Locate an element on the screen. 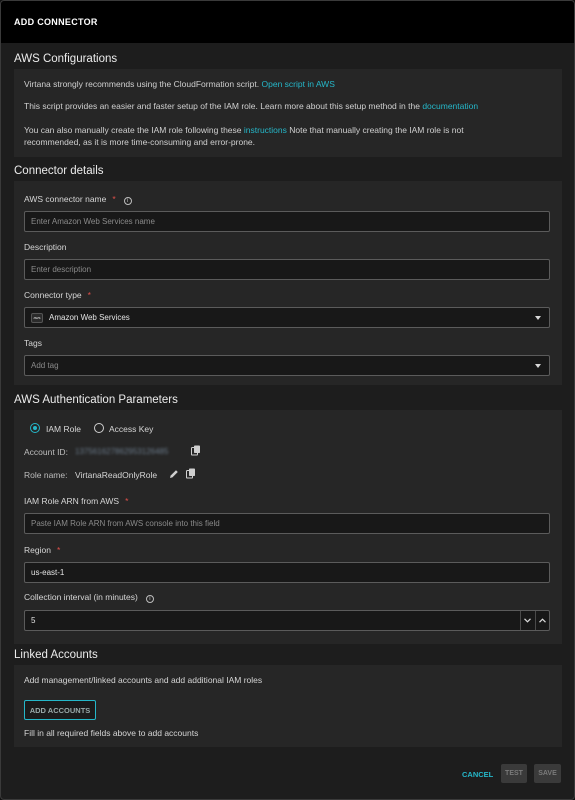 The image size is (575, 800). auth-parameters-title: AWS Authentication Parameters is located at coordinates (96, 400).